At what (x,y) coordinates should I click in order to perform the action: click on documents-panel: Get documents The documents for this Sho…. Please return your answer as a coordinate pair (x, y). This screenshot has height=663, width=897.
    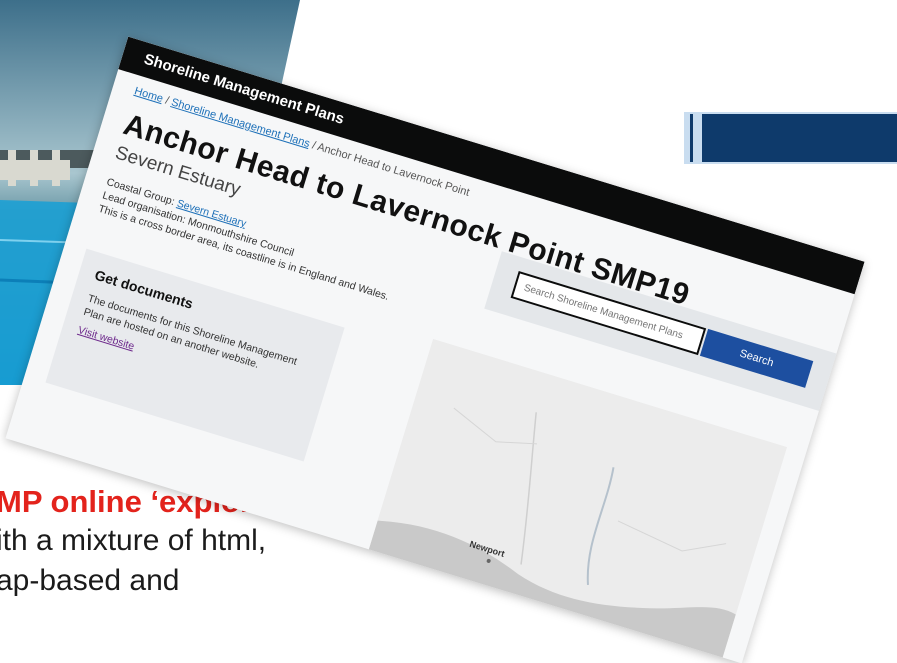
    Looking at the image, I should click on (195, 355).